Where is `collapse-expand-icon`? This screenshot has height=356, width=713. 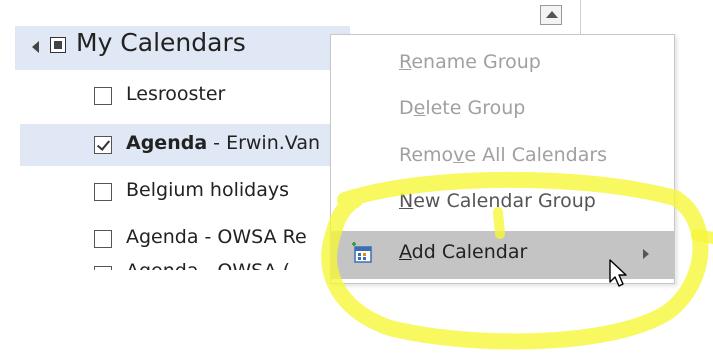
collapse-expand-icon is located at coordinates (35, 47).